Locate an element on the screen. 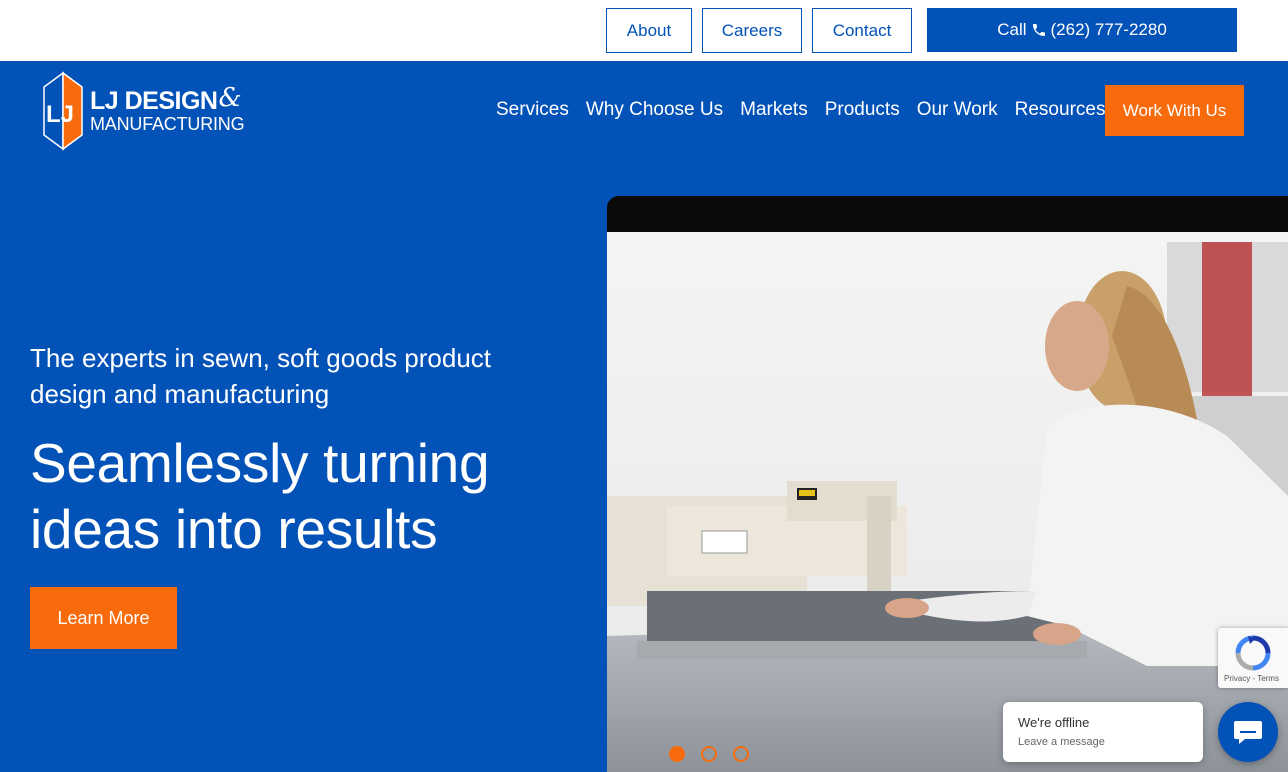 The width and height of the screenshot is (1288, 772). company-logo: LJ LJ DESIGN & MANUFACTURING is located at coordinates (152, 111).